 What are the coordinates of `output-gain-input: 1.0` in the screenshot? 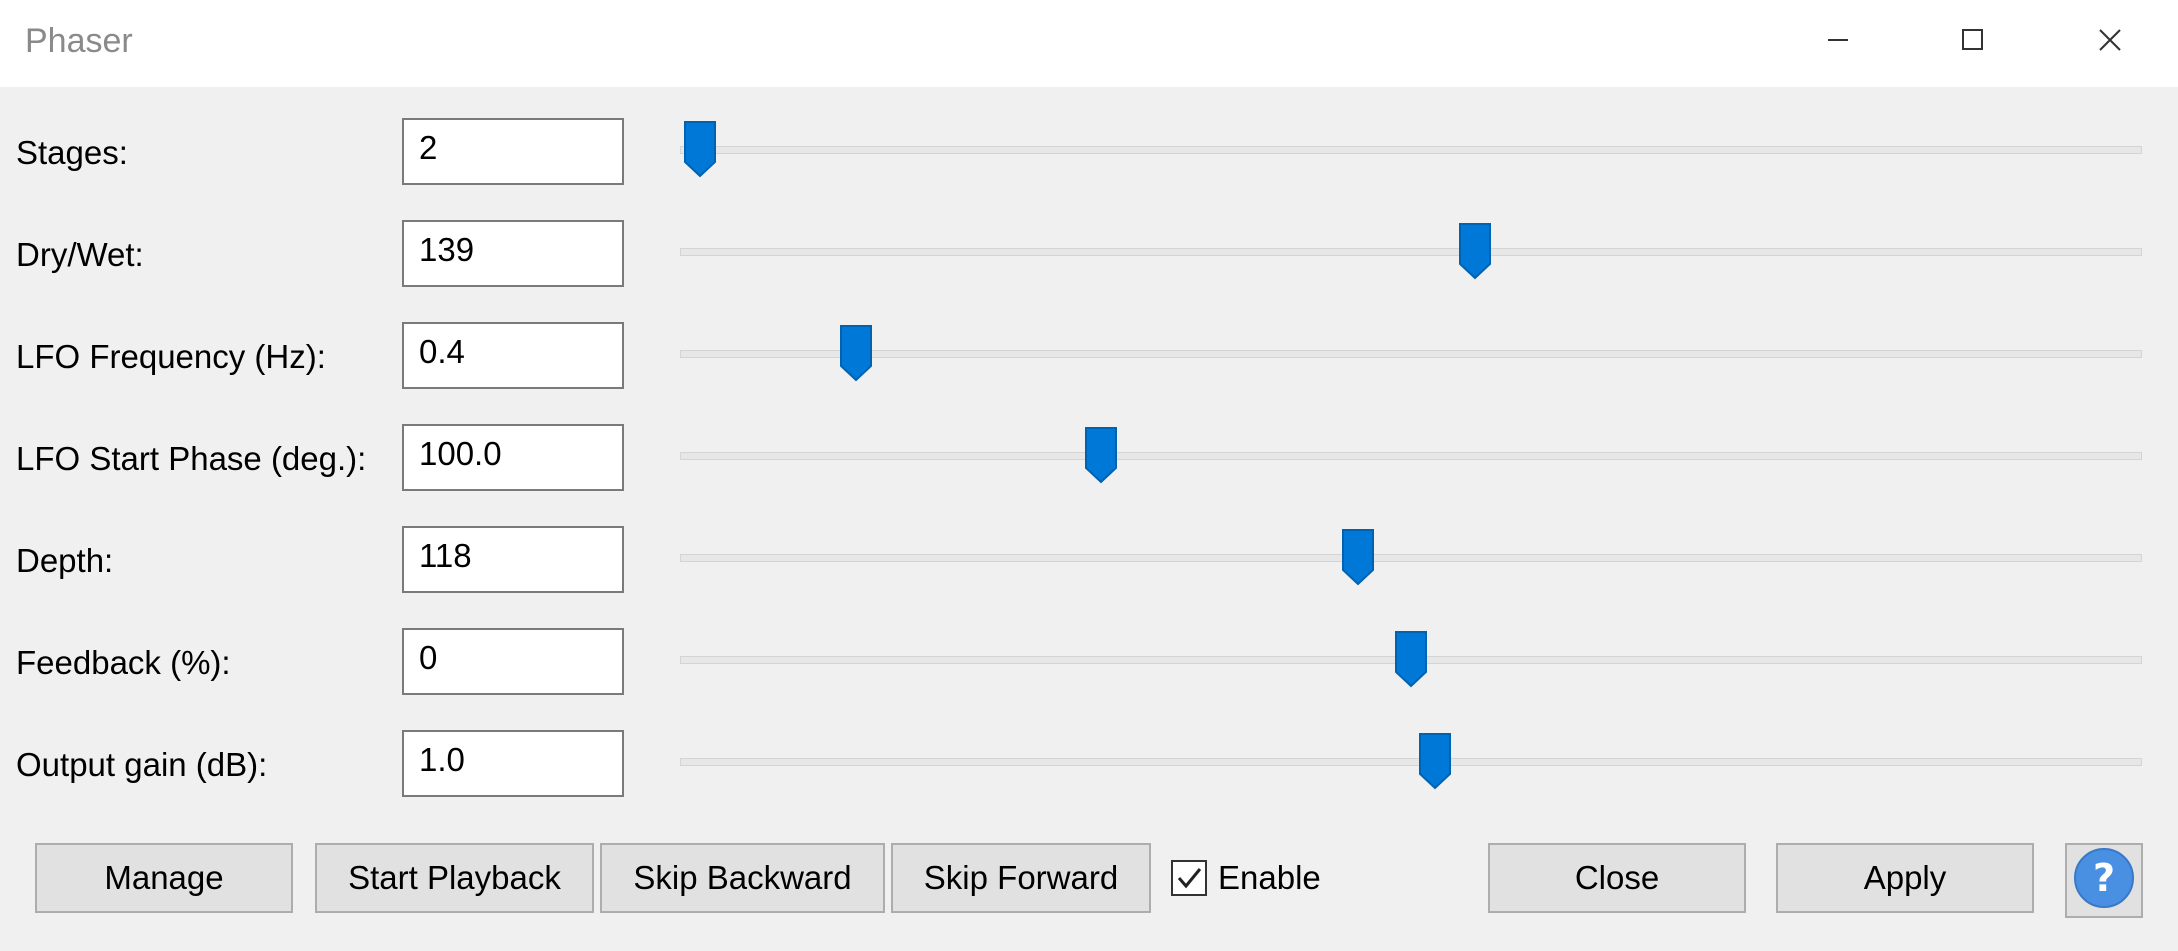 It's located at (513, 763).